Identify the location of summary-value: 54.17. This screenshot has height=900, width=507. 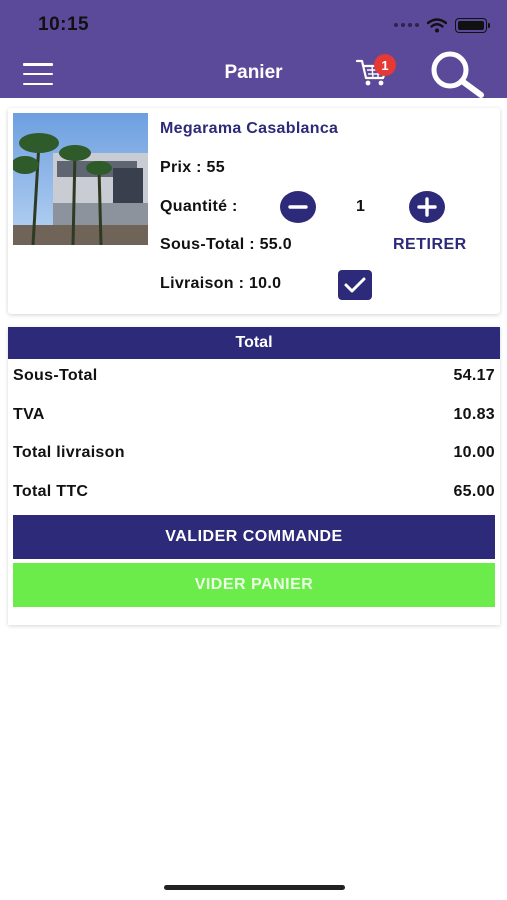
(474, 375).